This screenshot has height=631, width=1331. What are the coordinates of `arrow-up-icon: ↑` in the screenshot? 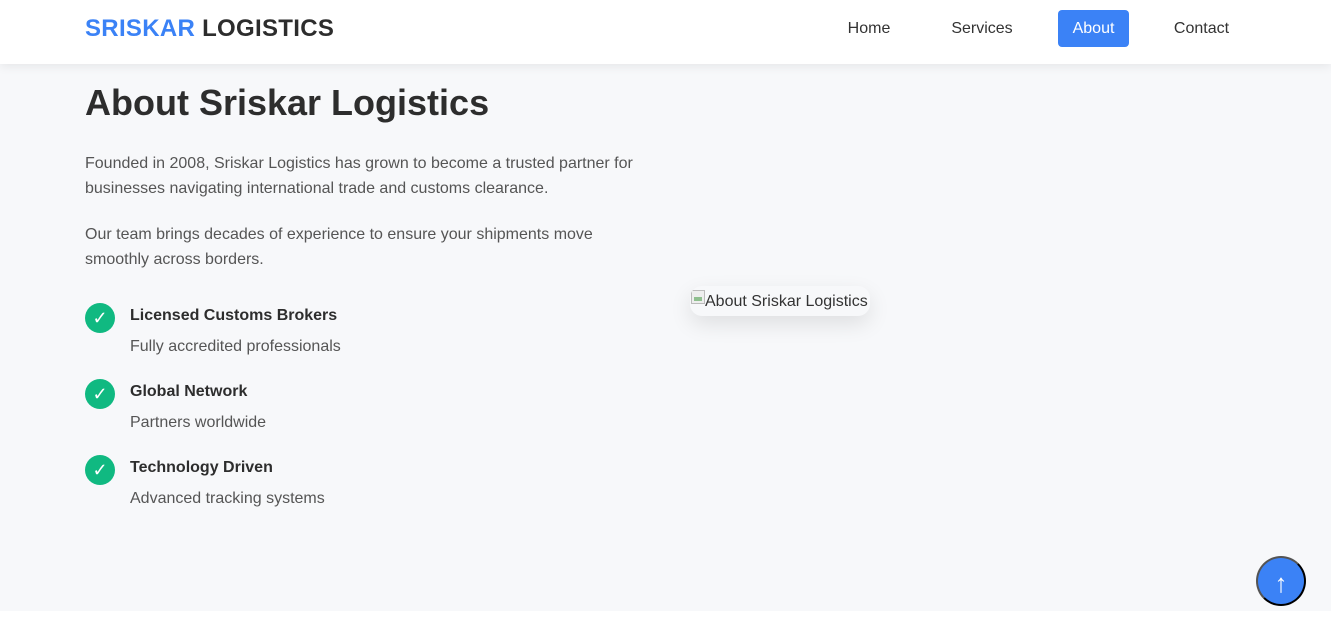 It's located at (1281, 583).